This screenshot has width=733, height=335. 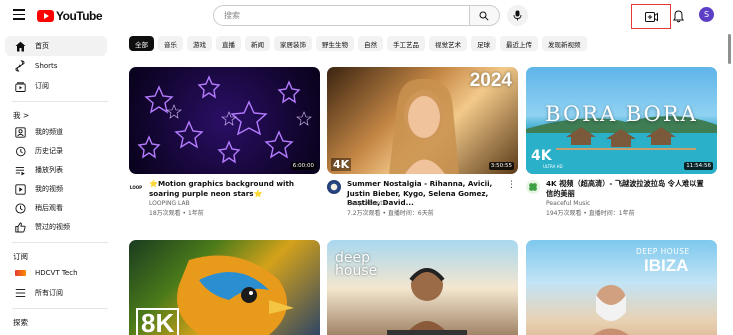 I want to click on youtube-logo: YouTube, so click(x=70, y=16).